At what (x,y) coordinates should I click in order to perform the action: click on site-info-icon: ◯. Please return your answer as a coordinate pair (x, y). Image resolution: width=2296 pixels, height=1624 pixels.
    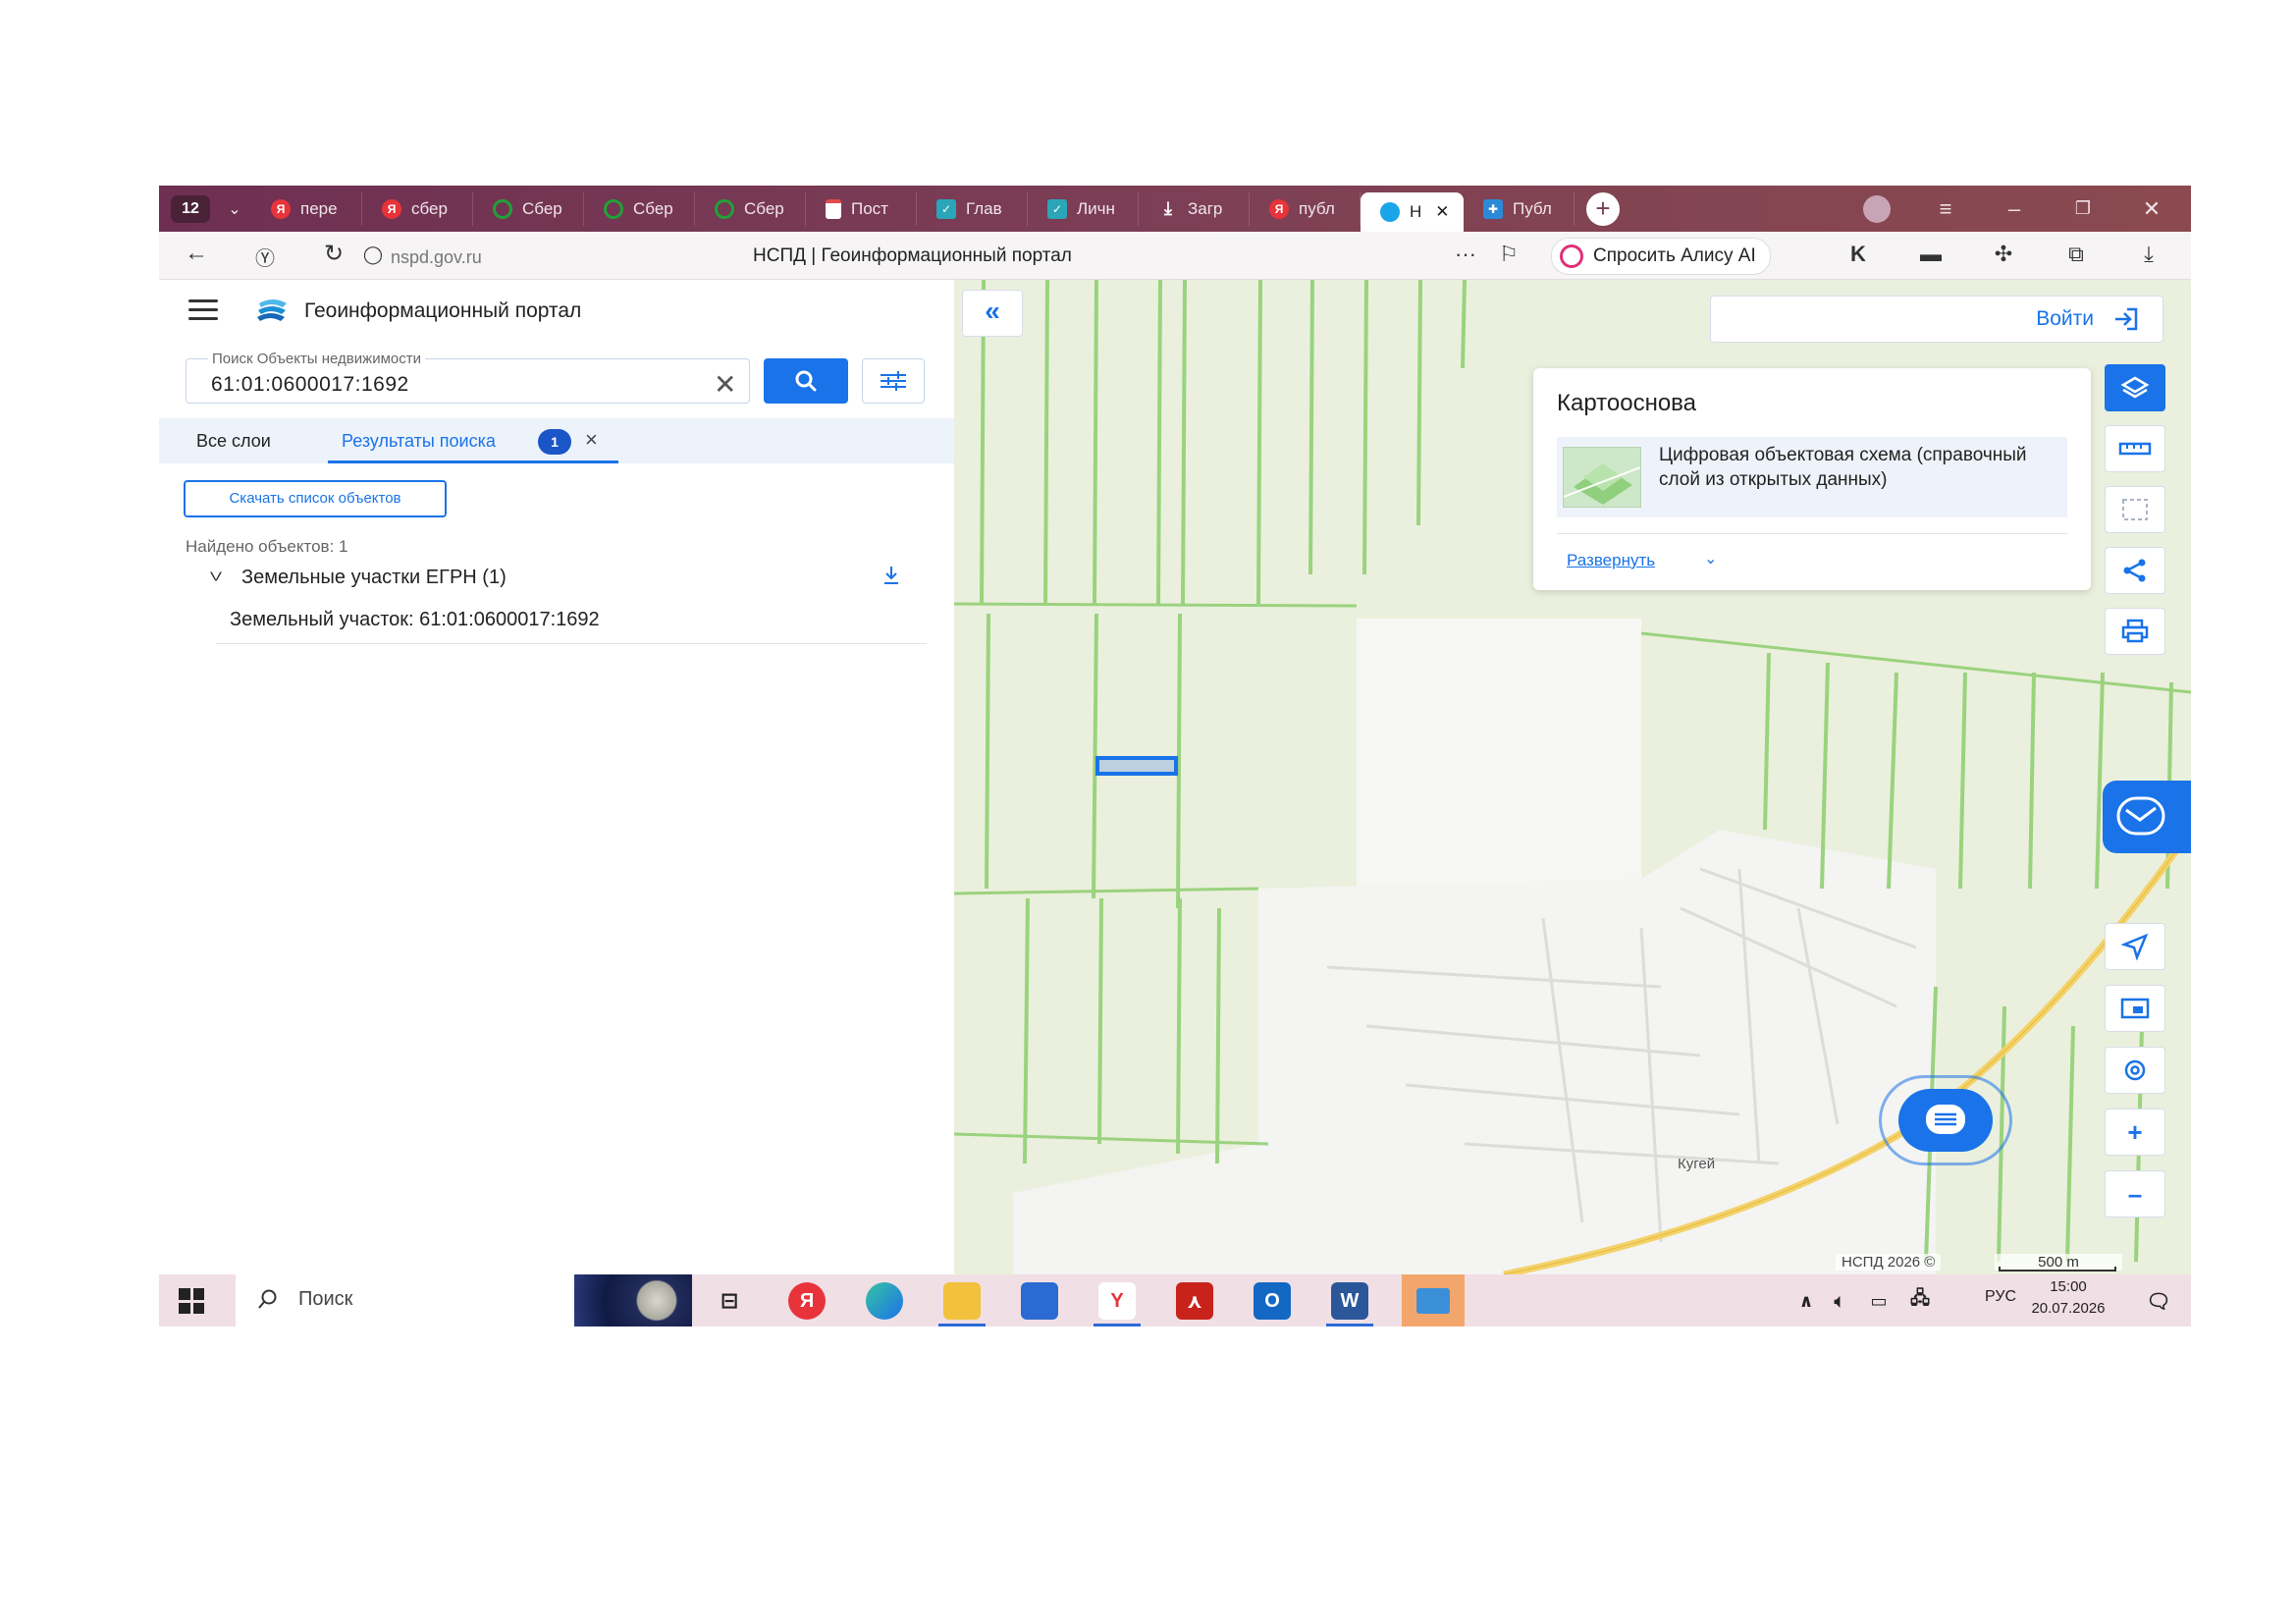
    Looking at the image, I should click on (373, 254).